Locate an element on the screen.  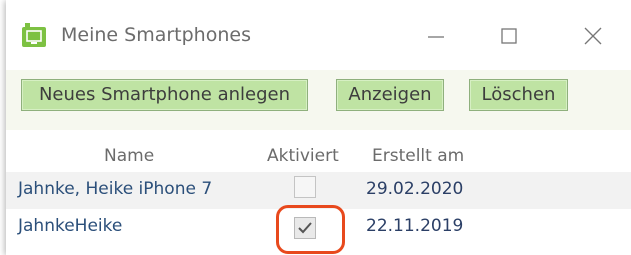
highlight-annotation is located at coordinates (310, 229).